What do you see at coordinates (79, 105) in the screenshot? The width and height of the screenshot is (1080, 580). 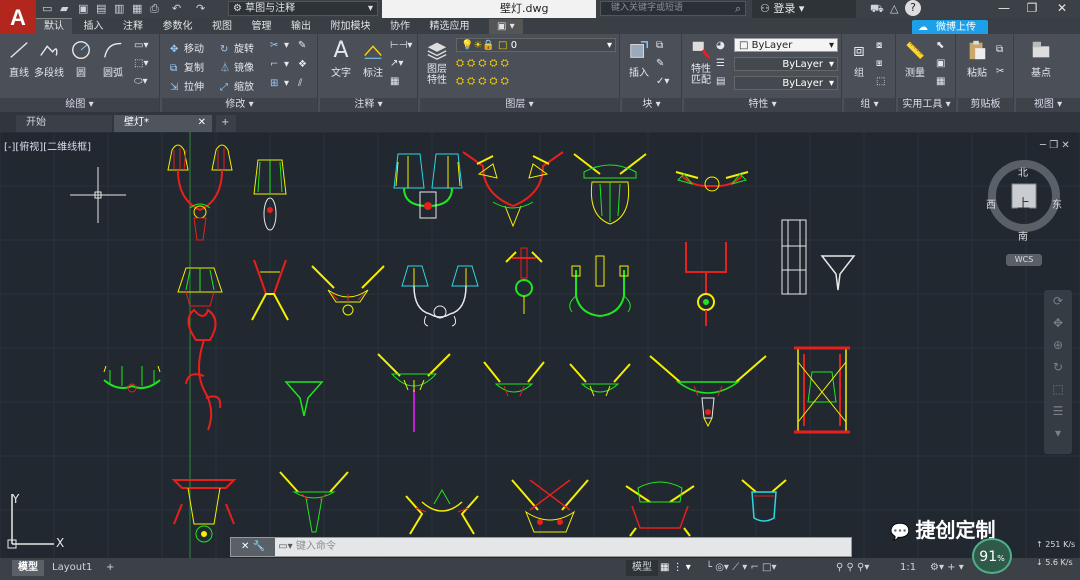 I see `draw-panel-title: 绘图 ▾` at bounding box center [79, 105].